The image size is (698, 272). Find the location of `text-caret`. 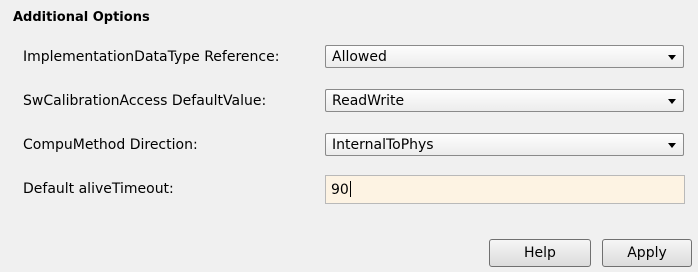

text-caret is located at coordinates (350, 189).